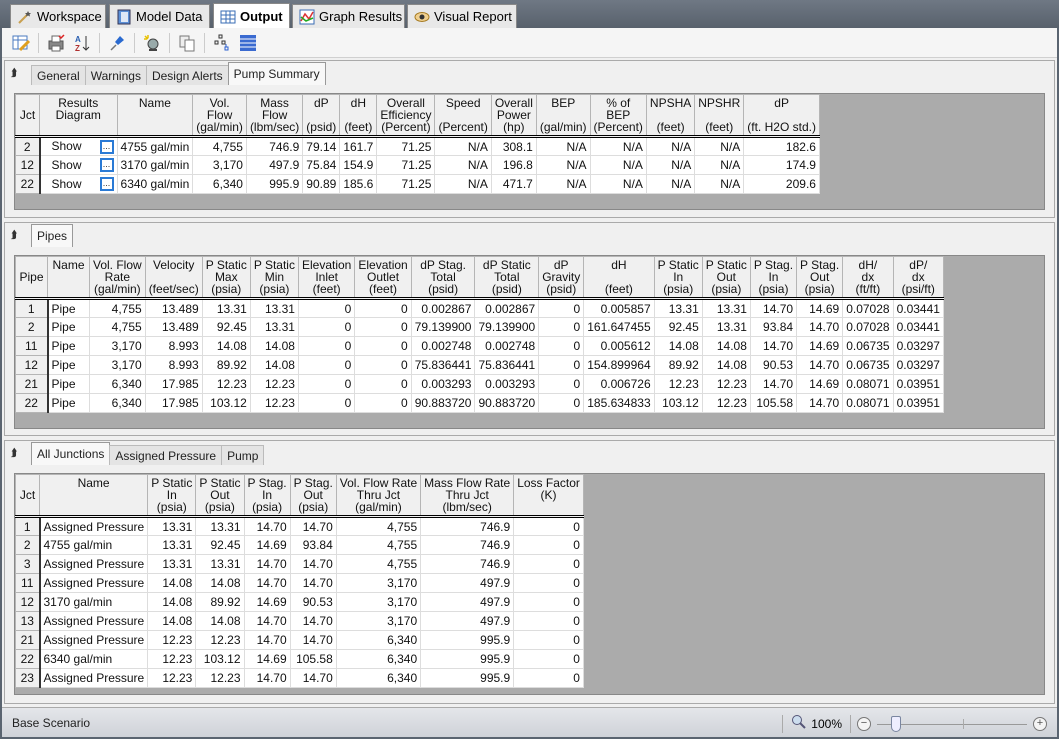 The image size is (1059, 739). What do you see at coordinates (248, 43) in the screenshot?
I see `list-icon` at bounding box center [248, 43].